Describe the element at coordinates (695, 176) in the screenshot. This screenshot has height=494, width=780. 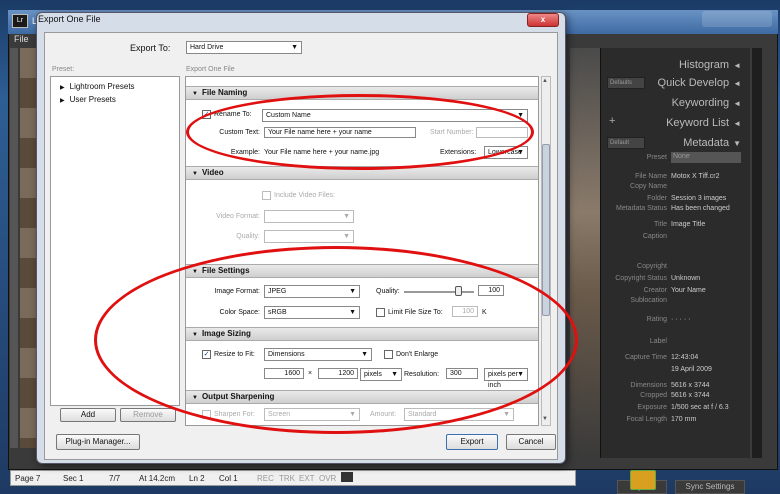
I see `metadata-field-value: Motox X Tiff.cr2` at that location.